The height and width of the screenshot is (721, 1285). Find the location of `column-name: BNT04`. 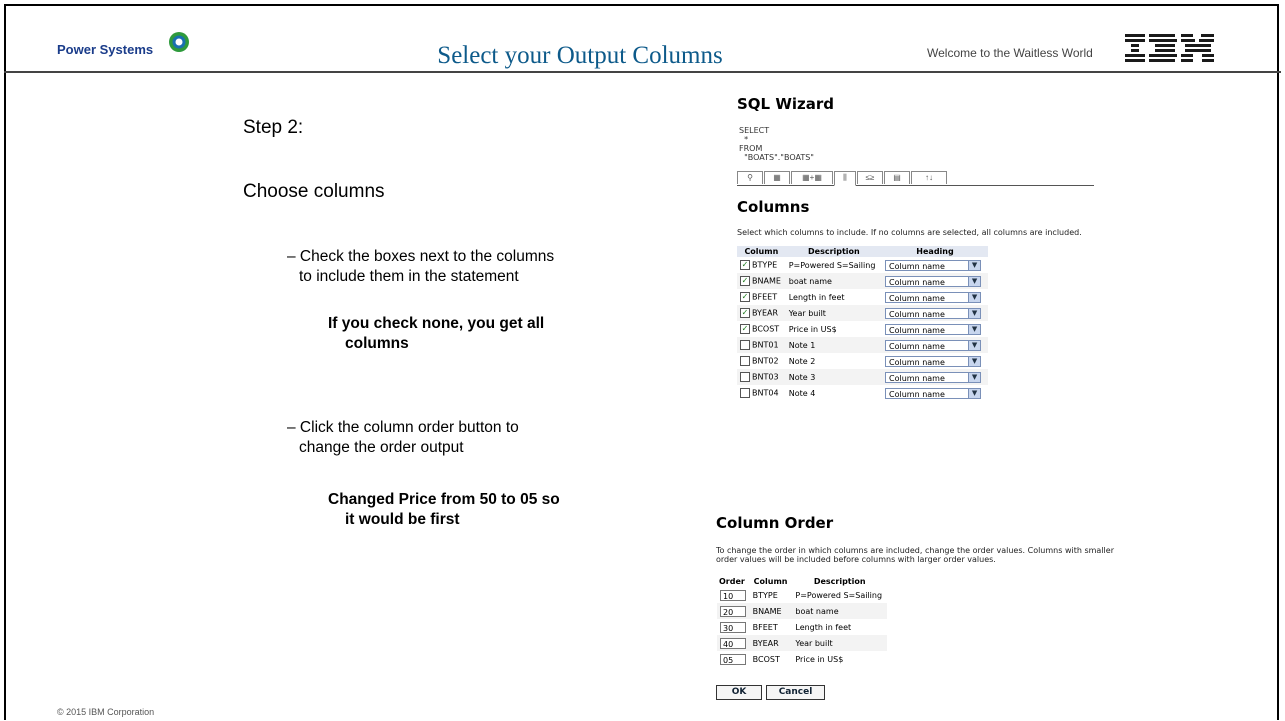

column-name: BNT04 is located at coordinates (765, 393).